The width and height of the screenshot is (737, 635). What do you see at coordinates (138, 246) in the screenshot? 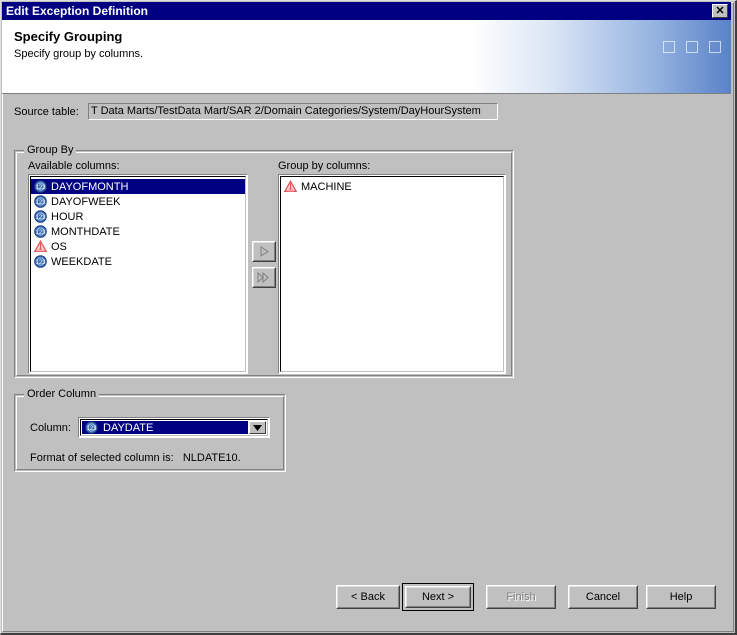
I see `list-item: OS` at bounding box center [138, 246].